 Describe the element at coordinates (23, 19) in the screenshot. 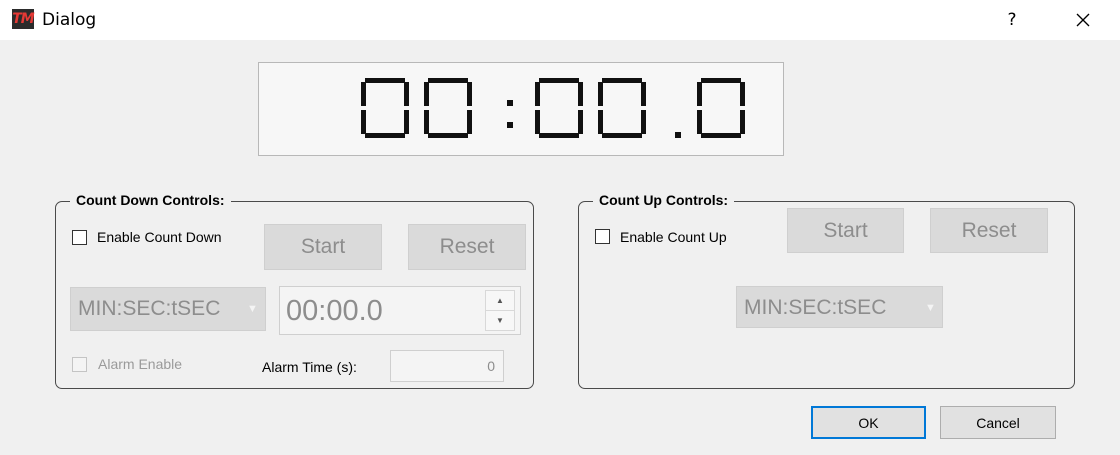

I see `app-logo-icon: TM` at that location.